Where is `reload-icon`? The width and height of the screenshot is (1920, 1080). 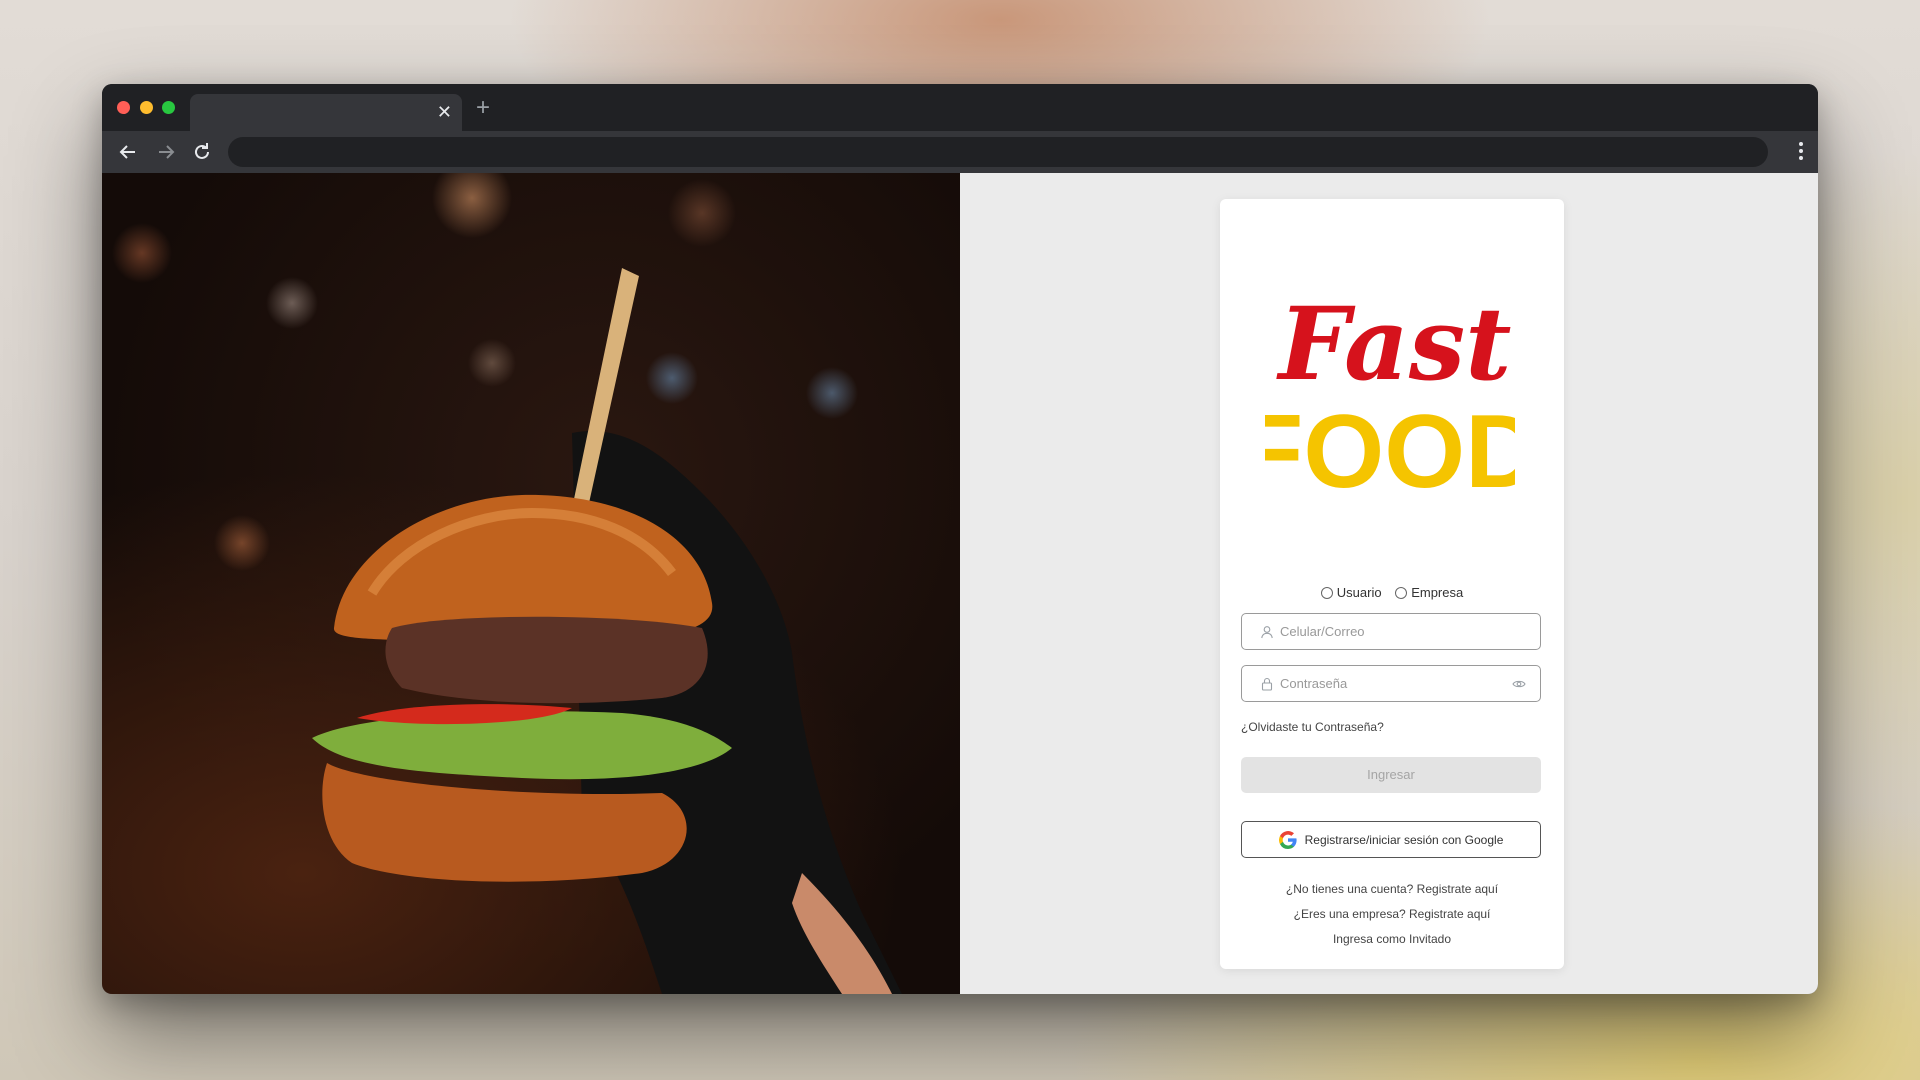
reload-icon is located at coordinates (202, 152).